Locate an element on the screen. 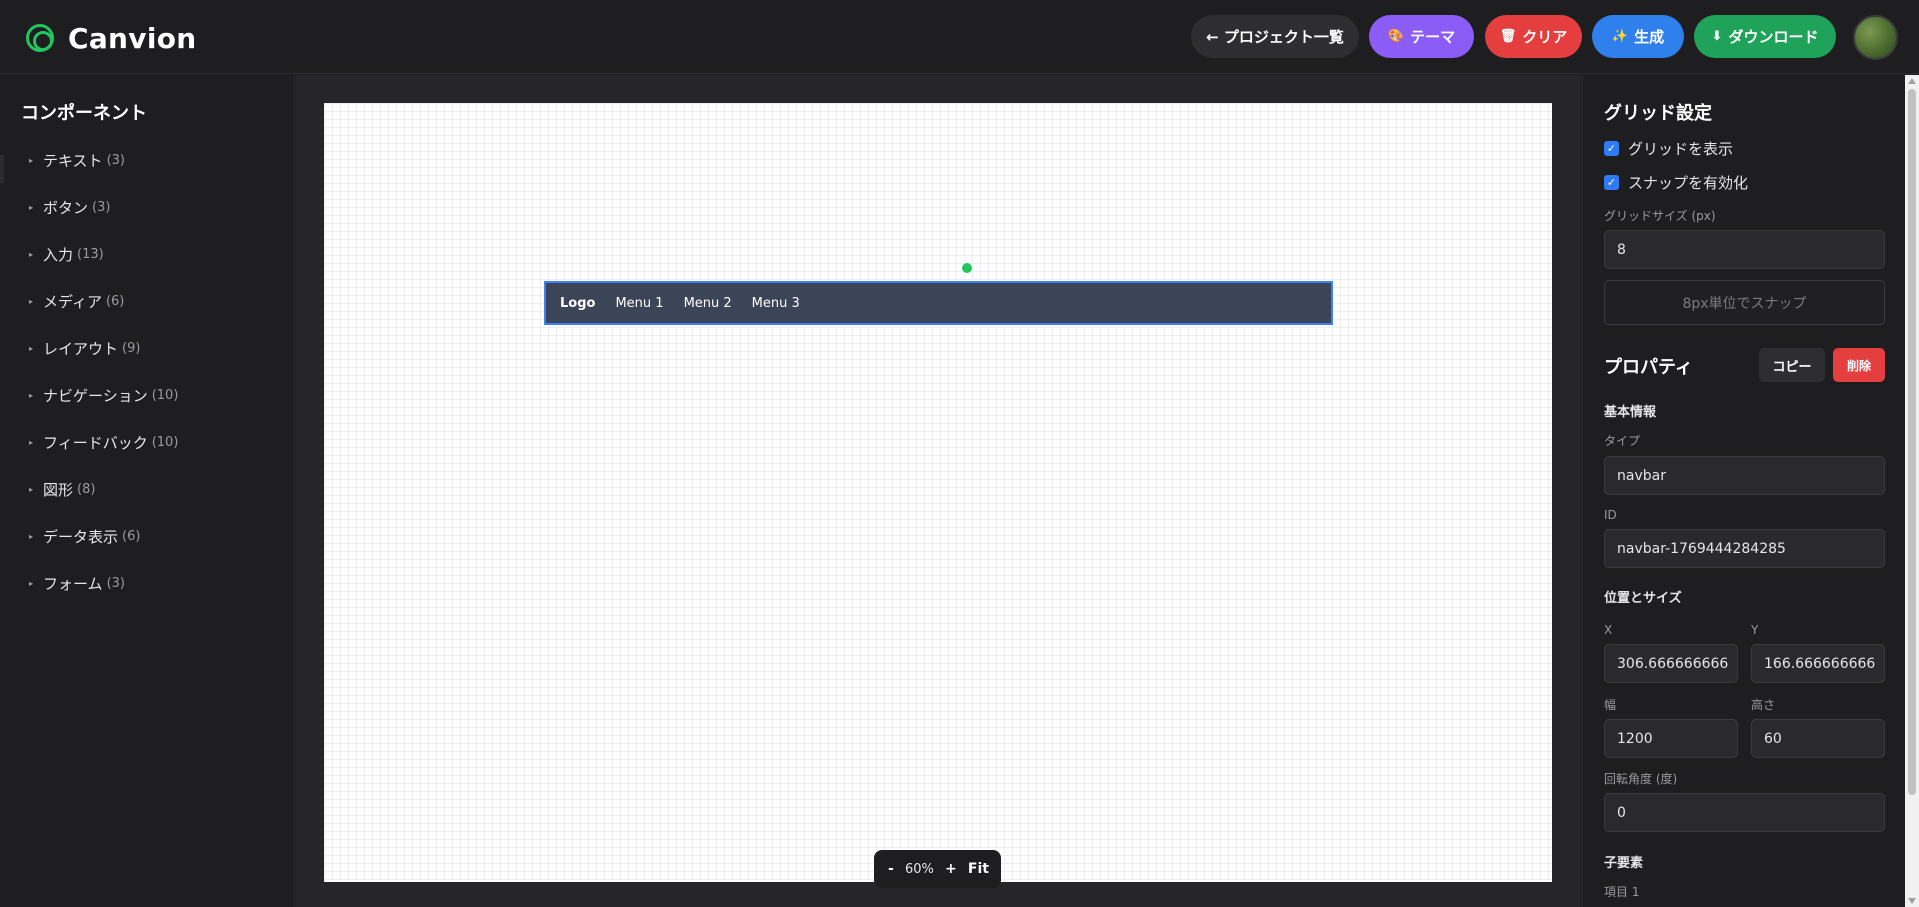 The image size is (1919, 907). brand: Canvion is located at coordinates (111, 38).